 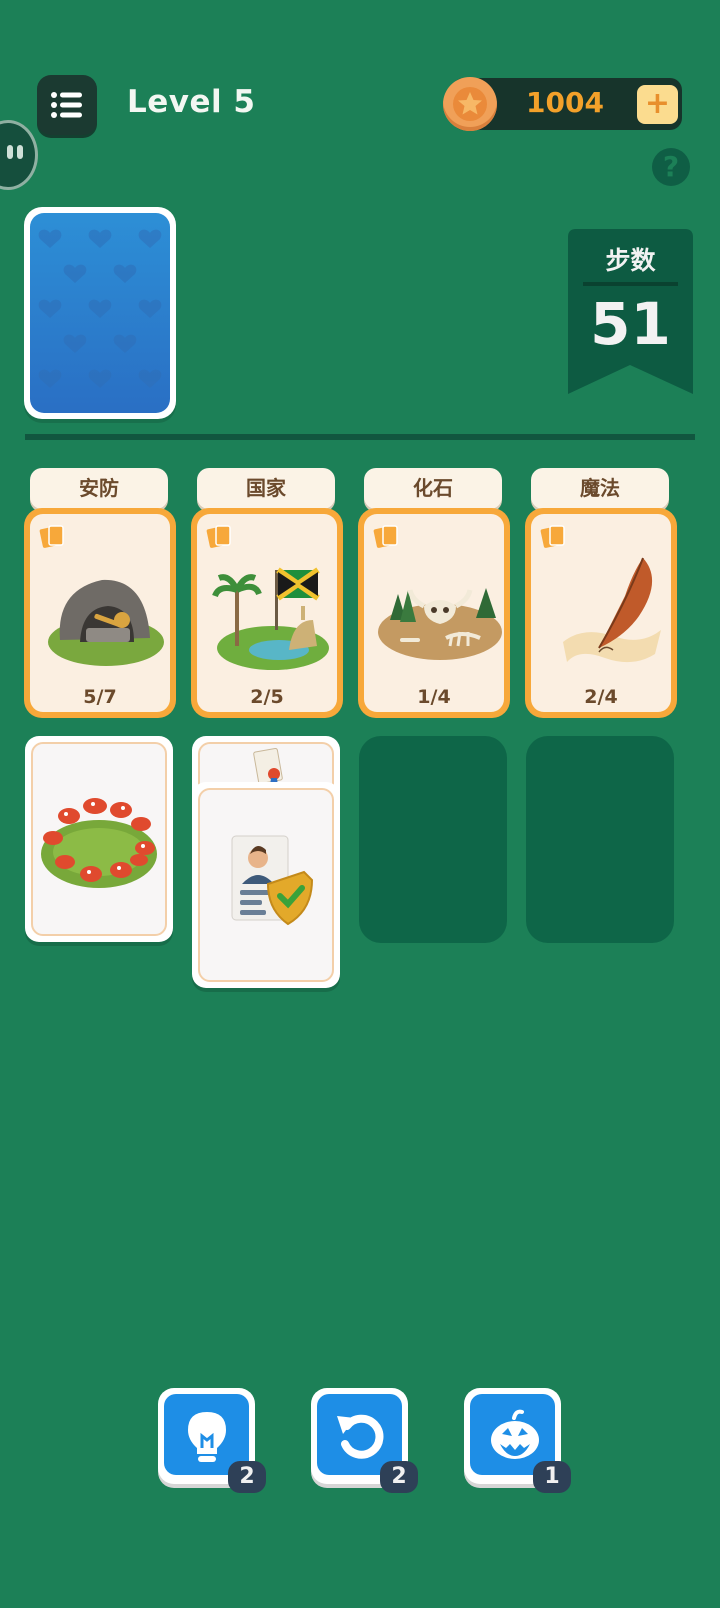 What do you see at coordinates (600, 488) in the screenshot?
I see `category-tab: 魔法` at bounding box center [600, 488].